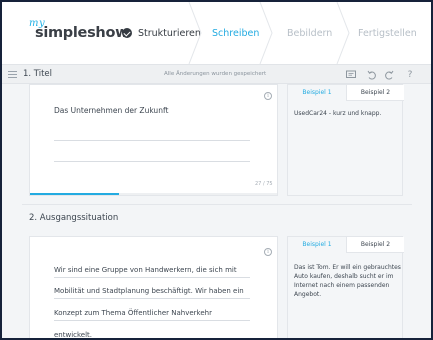  What do you see at coordinates (73, 334) in the screenshot?
I see `input-line: entwickelt.` at bounding box center [73, 334].